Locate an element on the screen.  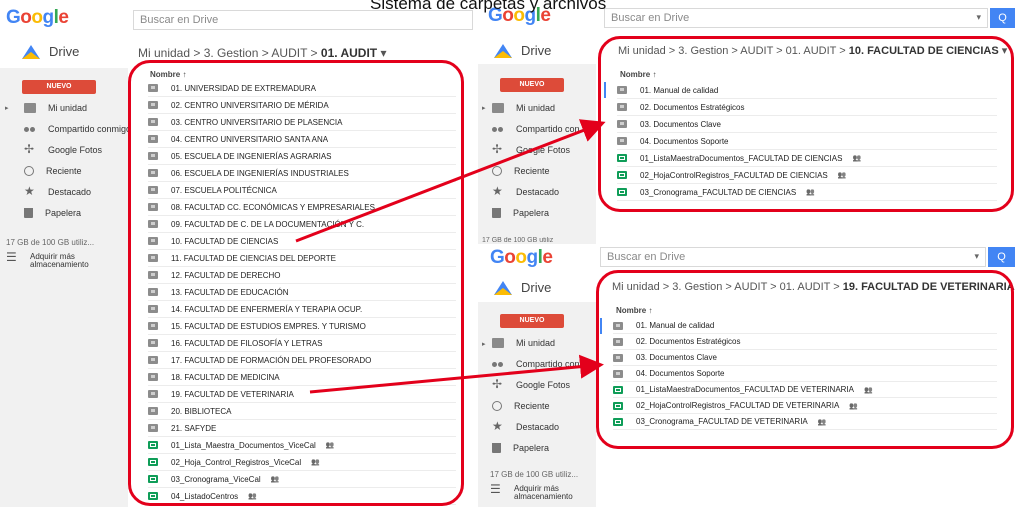
figure-caption: Sistema de carpetas y archivos is located at coordinates (488, 6).